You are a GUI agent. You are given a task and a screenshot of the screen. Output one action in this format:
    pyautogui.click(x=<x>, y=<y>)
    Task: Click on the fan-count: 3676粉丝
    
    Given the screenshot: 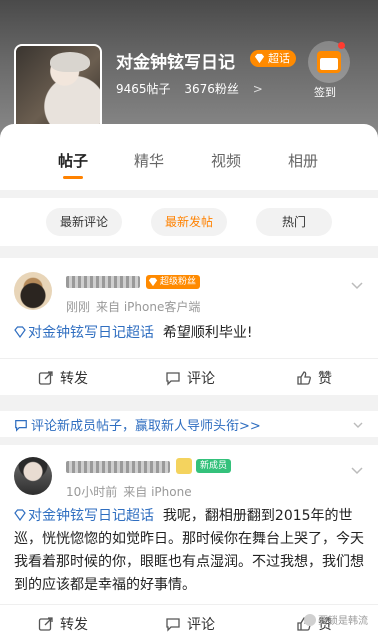 What is the action you would take?
    pyautogui.click(x=211, y=89)
    